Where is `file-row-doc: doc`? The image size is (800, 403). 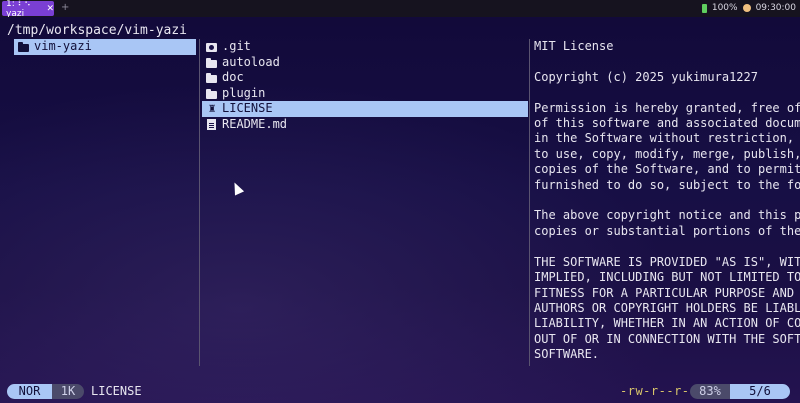 file-row-doc: doc is located at coordinates (365, 78).